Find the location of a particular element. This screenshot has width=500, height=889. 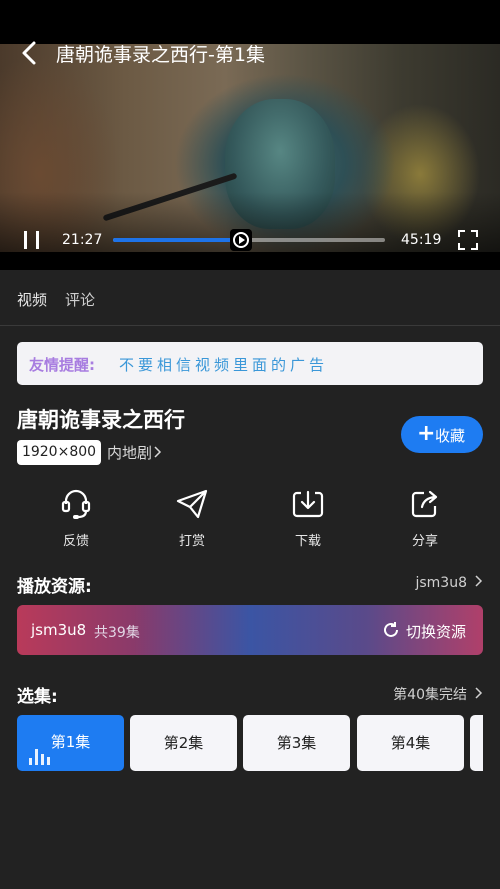

video-frame-detail is located at coordinates (170, 197).